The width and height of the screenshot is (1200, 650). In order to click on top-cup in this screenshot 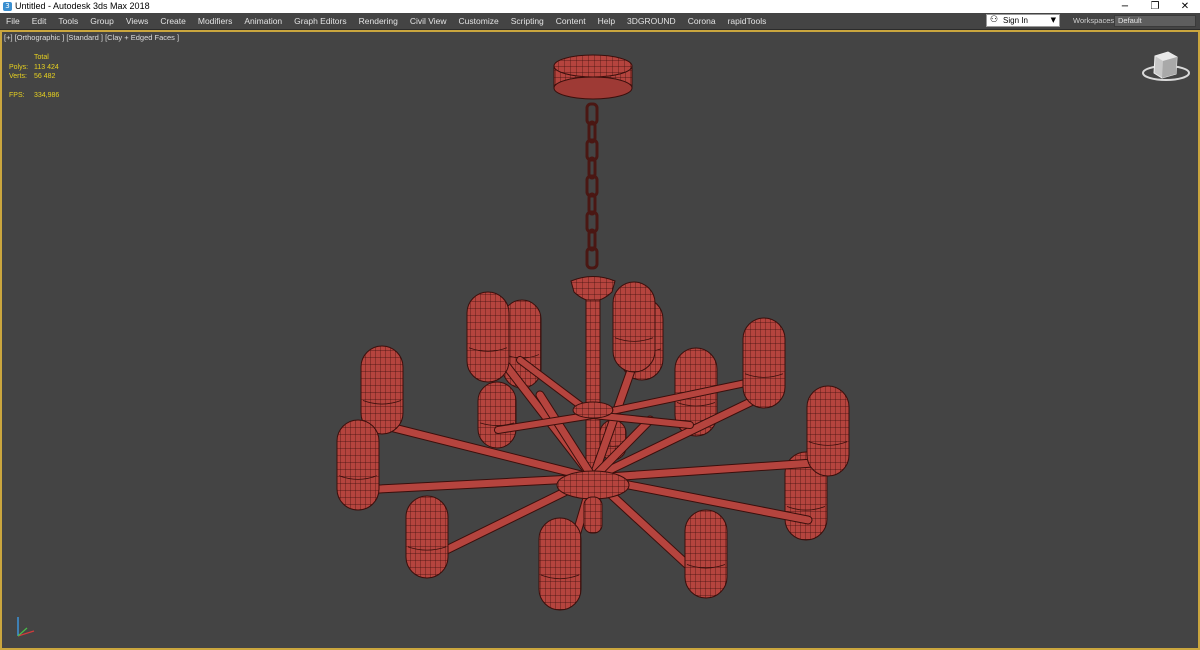, I will do `click(593, 289)`.